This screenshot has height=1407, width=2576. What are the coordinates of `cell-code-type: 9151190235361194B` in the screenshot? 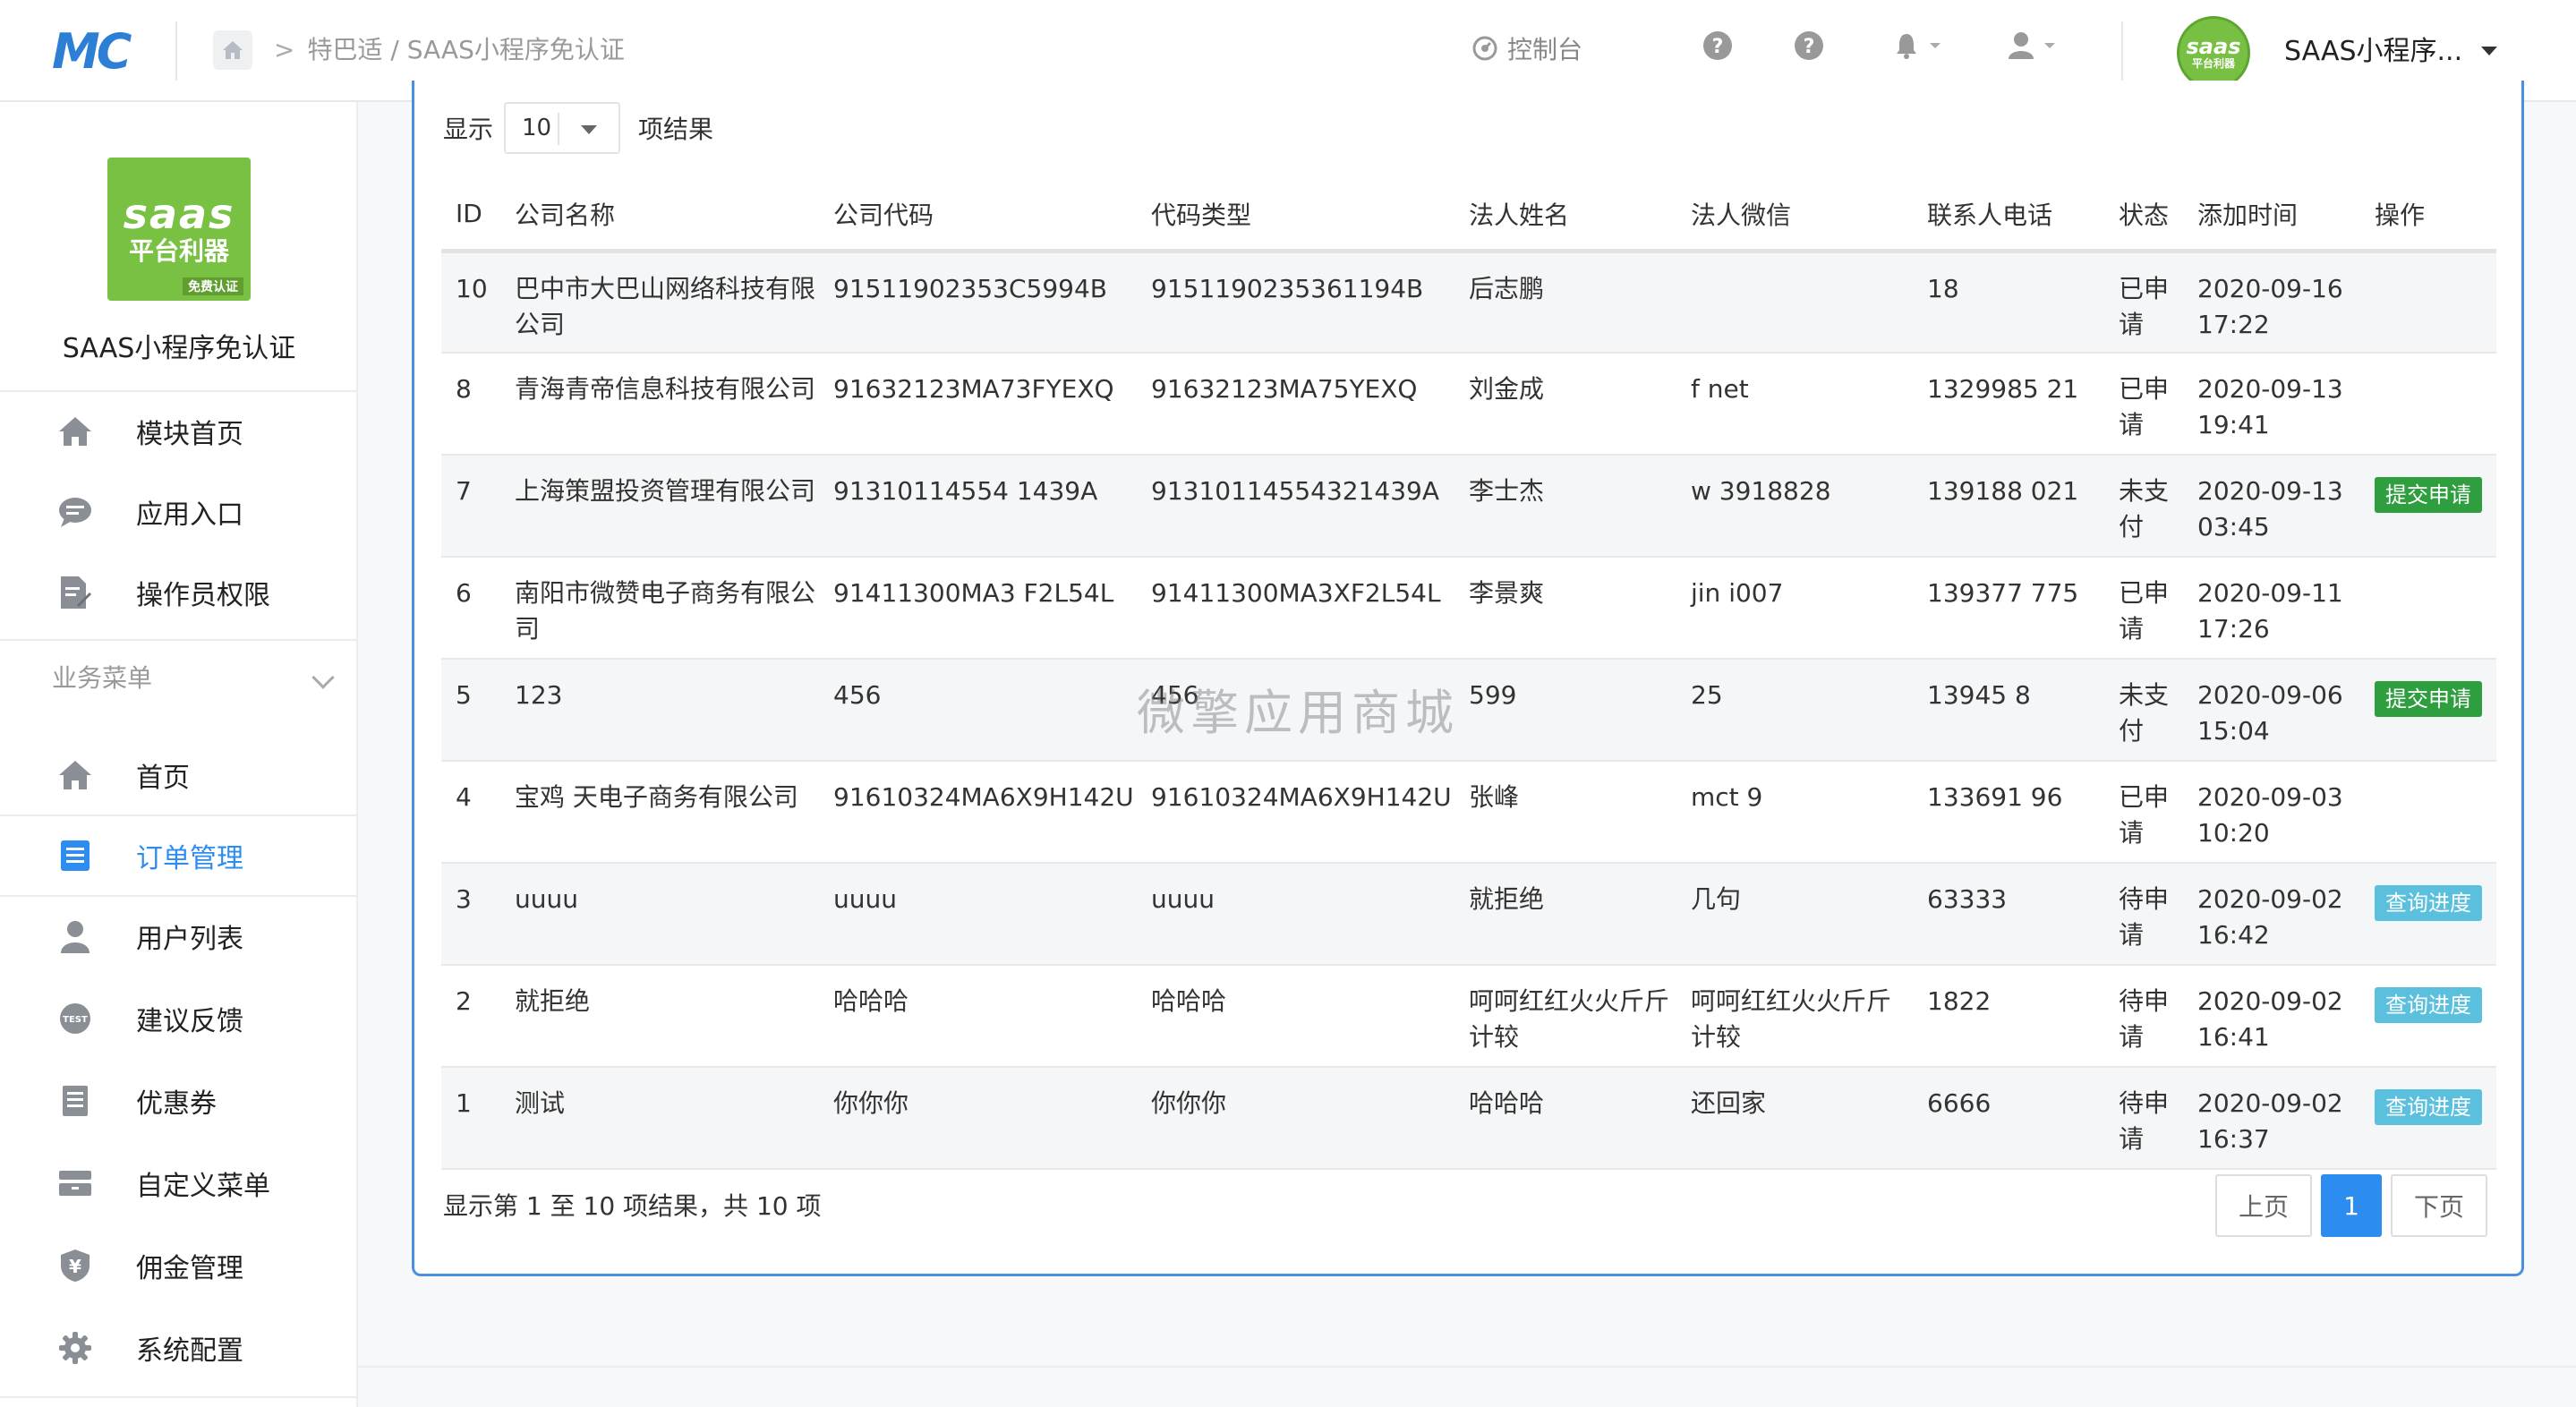 It's located at (1295, 302).